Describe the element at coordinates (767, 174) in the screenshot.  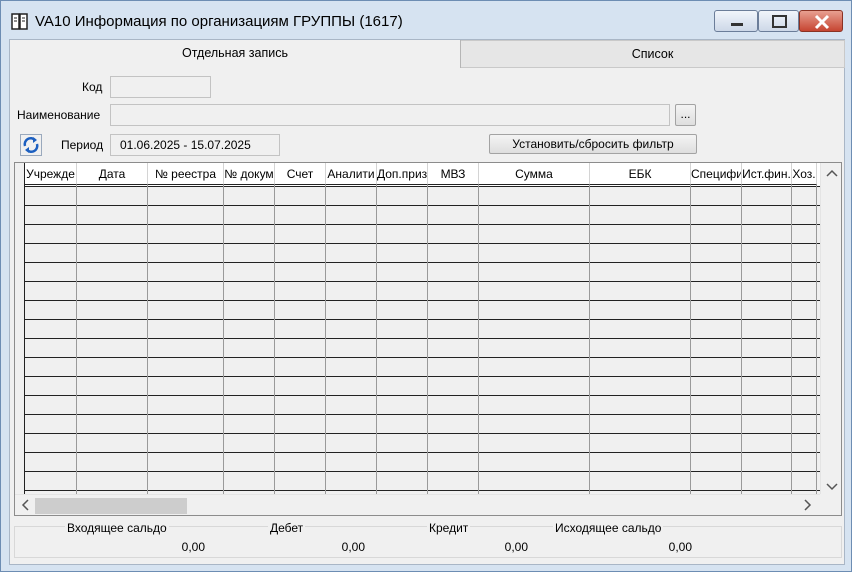
I see `column-header: Ист.фин.` at that location.